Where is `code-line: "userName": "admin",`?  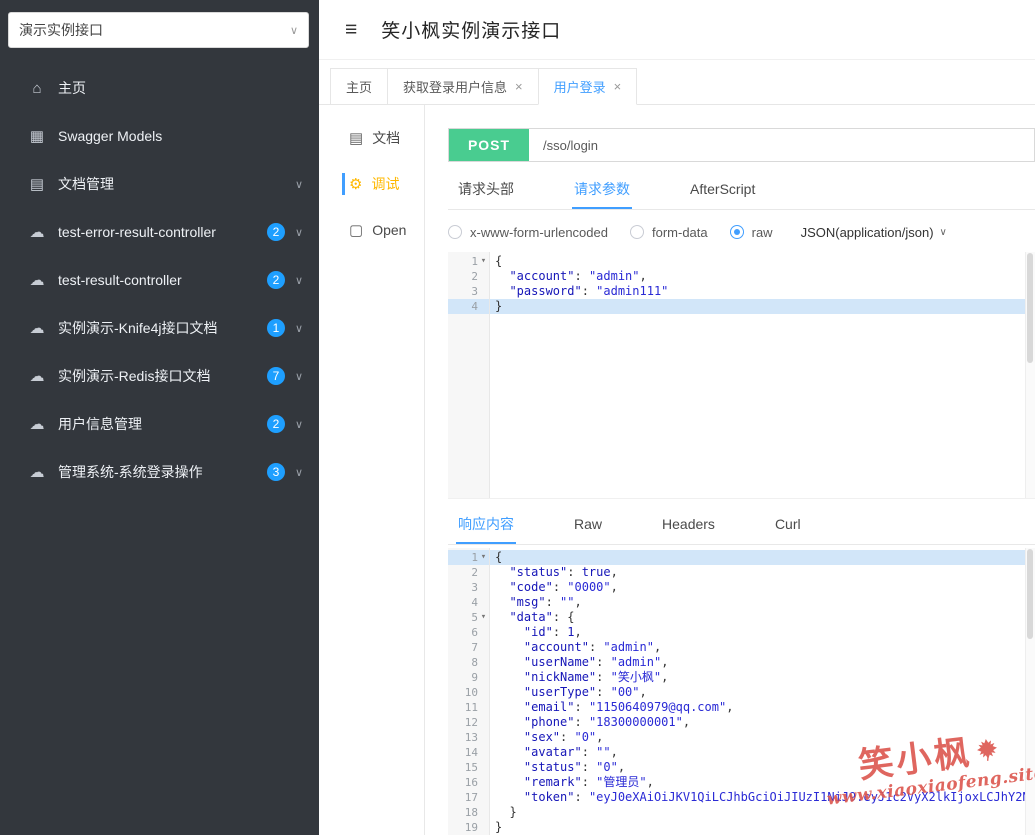 code-line: "userName": "admin", is located at coordinates (762, 662).